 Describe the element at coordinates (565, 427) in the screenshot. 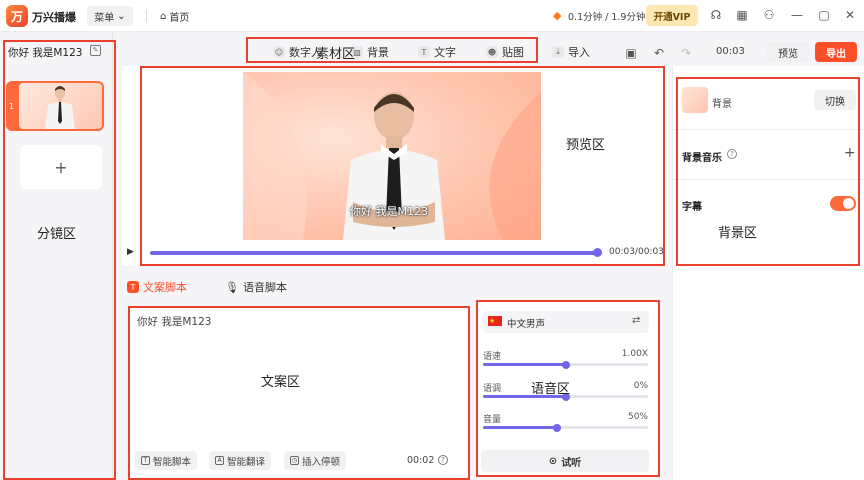

I see `volume-slider` at that location.